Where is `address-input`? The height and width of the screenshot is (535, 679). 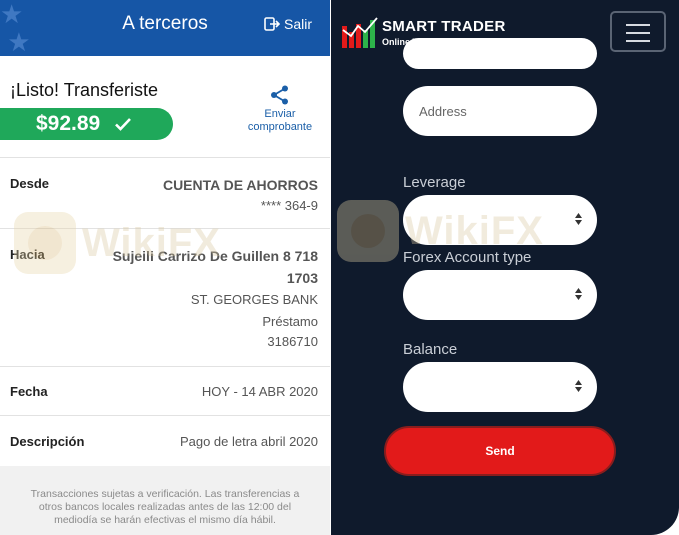 address-input is located at coordinates (499, 111).